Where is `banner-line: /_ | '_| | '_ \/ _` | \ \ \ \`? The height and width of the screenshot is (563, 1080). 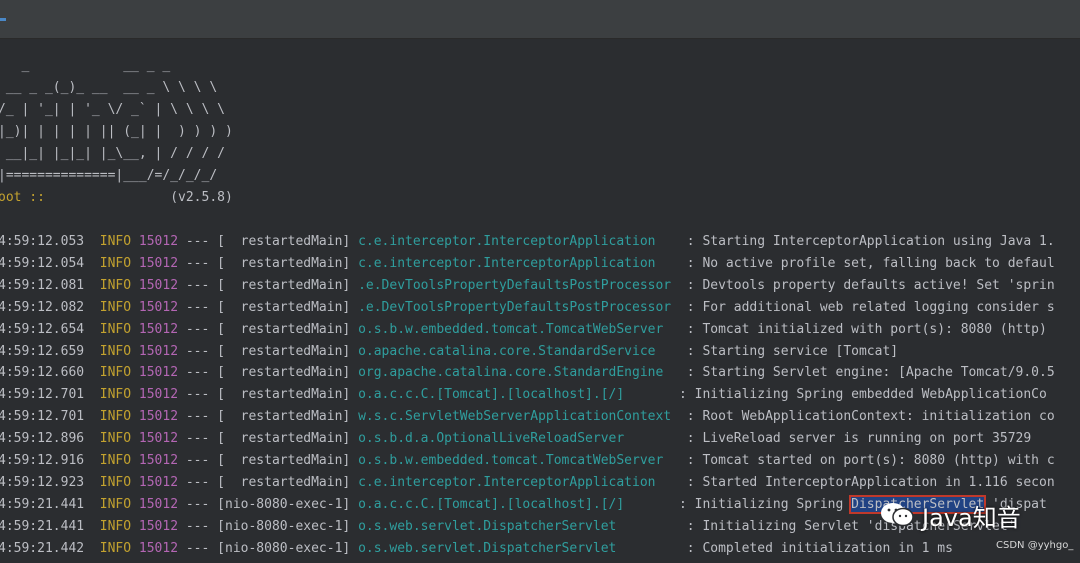 banner-line: /_ | '_| | '_ \/ _` | \ \ \ \ is located at coordinates (112, 109).